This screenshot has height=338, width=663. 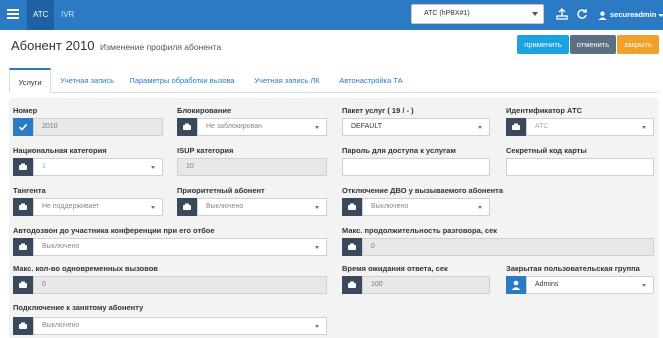 I want to click on max-call-duration-label: Макс. продолжительность разговора, сек, so click(x=420, y=230).